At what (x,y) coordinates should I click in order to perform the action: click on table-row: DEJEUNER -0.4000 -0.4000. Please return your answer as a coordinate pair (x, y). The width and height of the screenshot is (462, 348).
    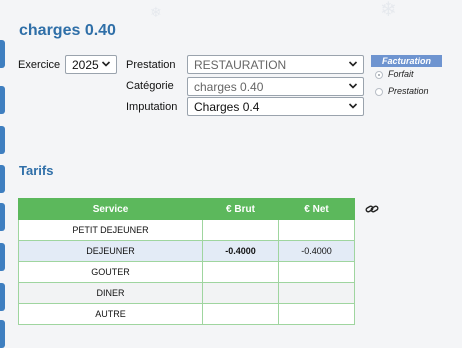
    Looking at the image, I should click on (186, 251).